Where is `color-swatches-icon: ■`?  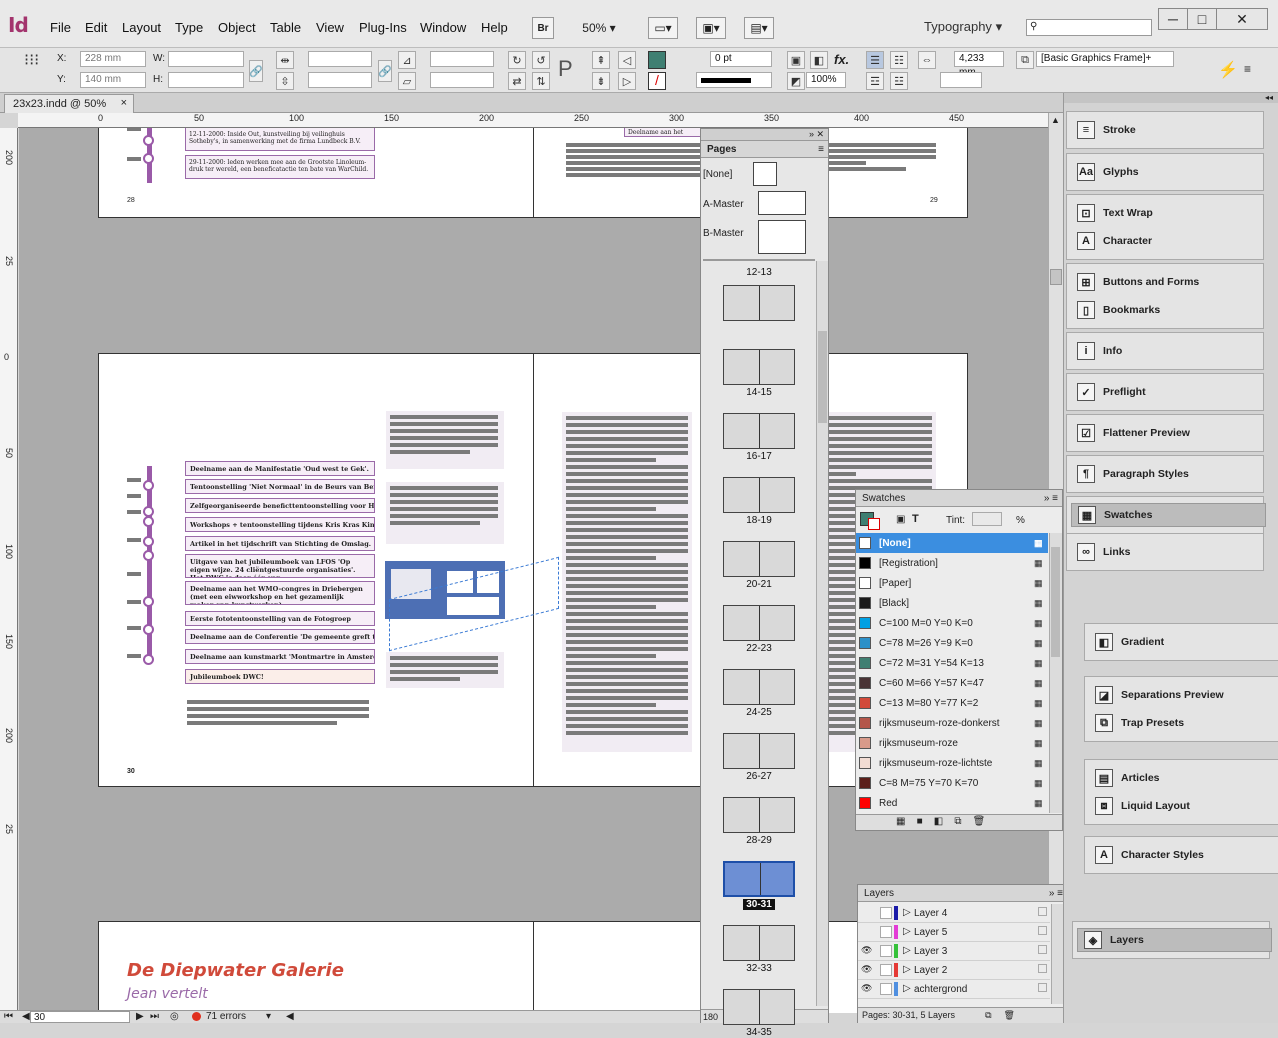 color-swatches-icon: ■ is located at coordinates (920, 821).